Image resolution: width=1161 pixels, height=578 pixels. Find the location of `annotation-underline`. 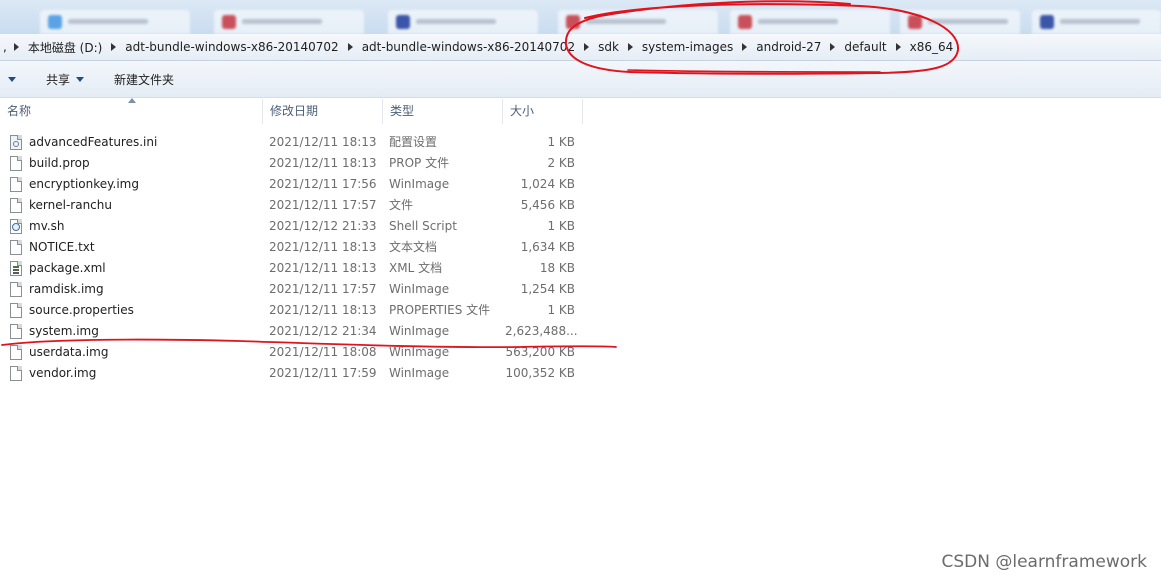

annotation-underline is located at coordinates (754, 71).